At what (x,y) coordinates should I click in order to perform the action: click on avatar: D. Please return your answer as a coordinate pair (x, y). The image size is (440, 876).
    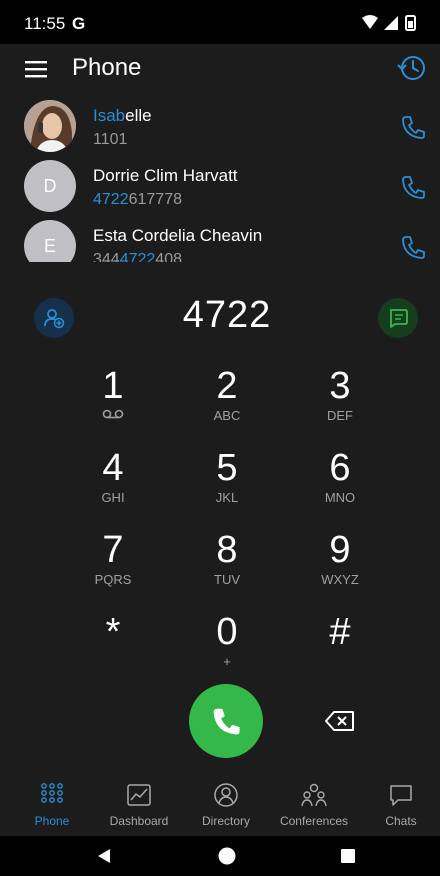
    Looking at the image, I should click on (50, 186).